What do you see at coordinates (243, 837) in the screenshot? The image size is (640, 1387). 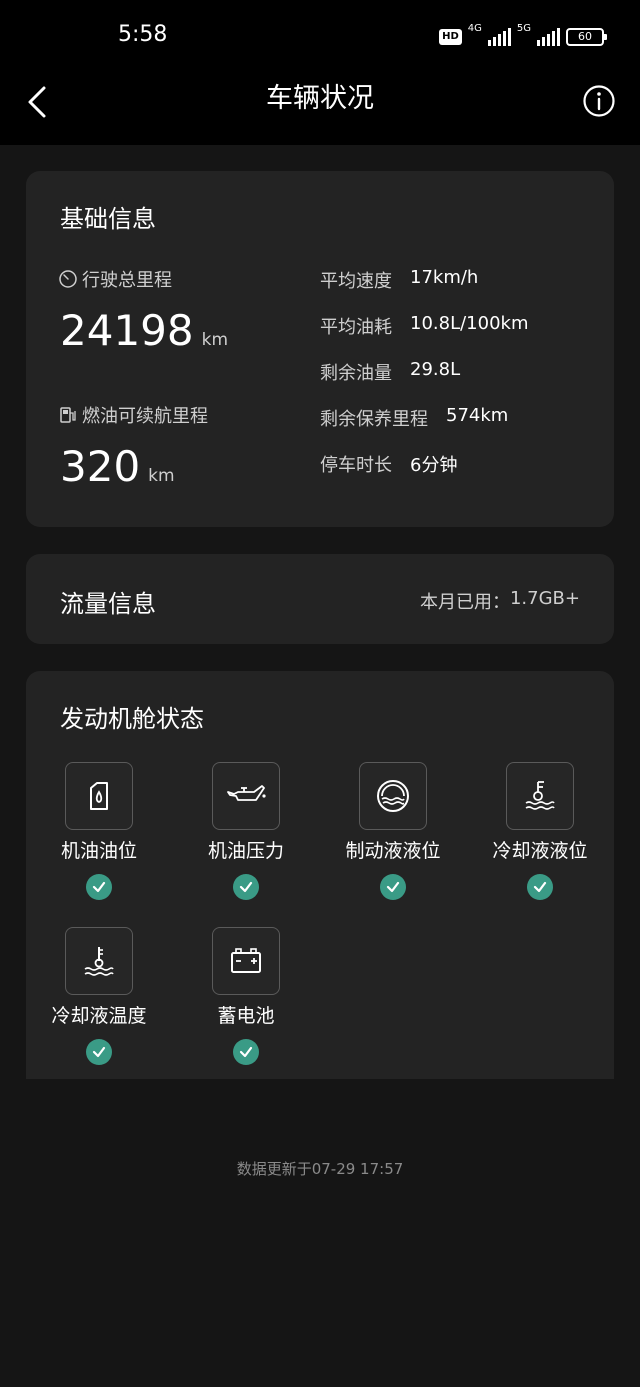 I see `engine-item-oil-pressure: 机油压力` at bounding box center [243, 837].